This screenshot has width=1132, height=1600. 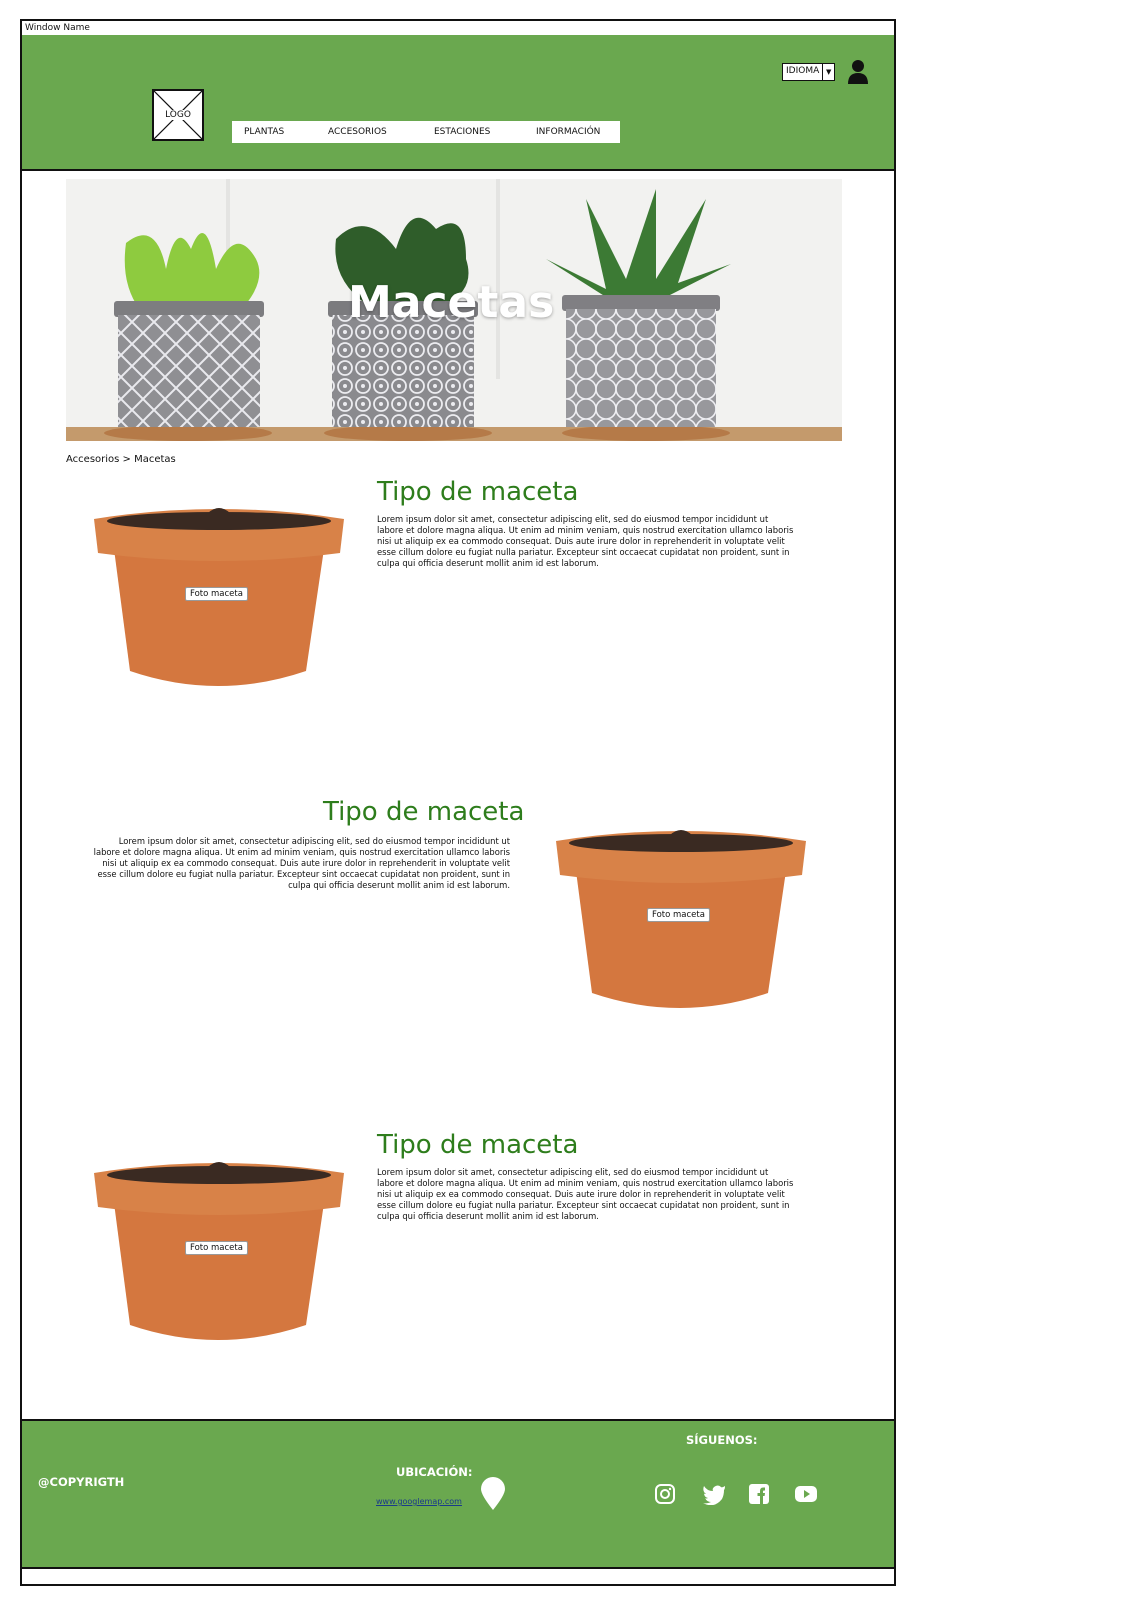 What do you see at coordinates (434, 1472) in the screenshot?
I see `location-label: UBICACIÓN:` at bounding box center [434, 1472].